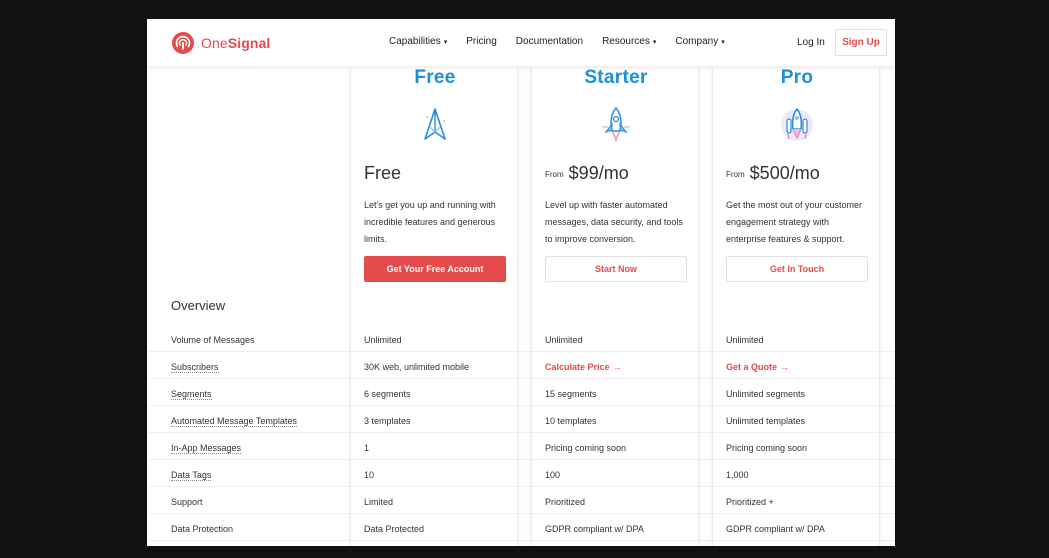  Describe the element at coordinates (775, 529) in the screenshot. I see `pro-value: GDPR compliant w/ DPA` at that location.